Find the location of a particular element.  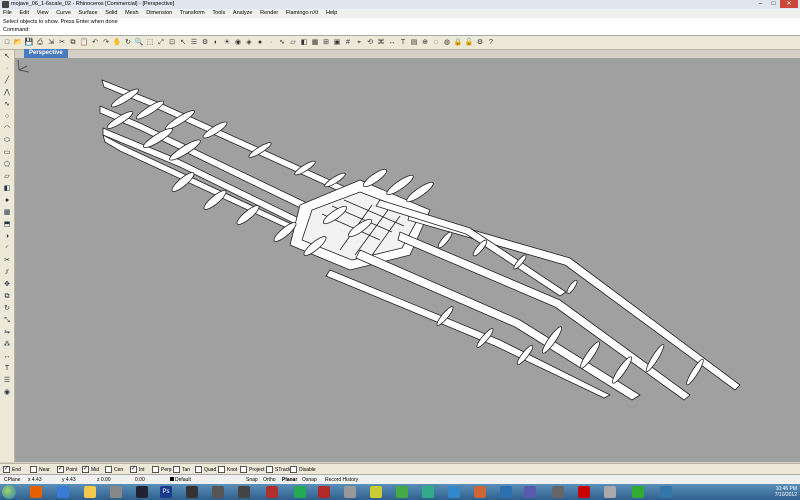

fillet-icon: ◜ is located at coordinates (7, 248).